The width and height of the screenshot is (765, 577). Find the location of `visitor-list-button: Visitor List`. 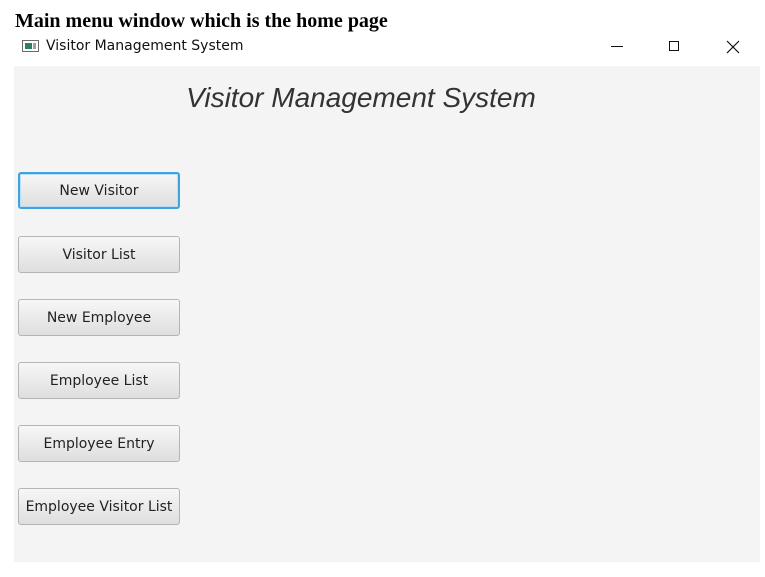

visitor-list-button: Visitor List is located at coordinates (99, 254).